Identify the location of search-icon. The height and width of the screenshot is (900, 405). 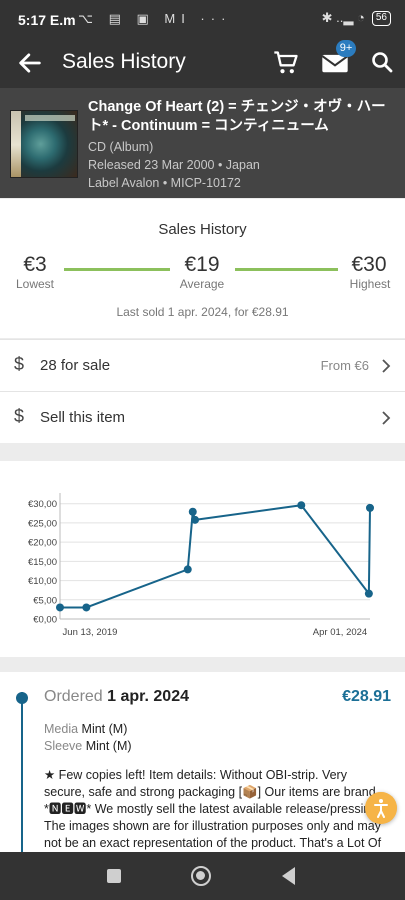
(382, 62).